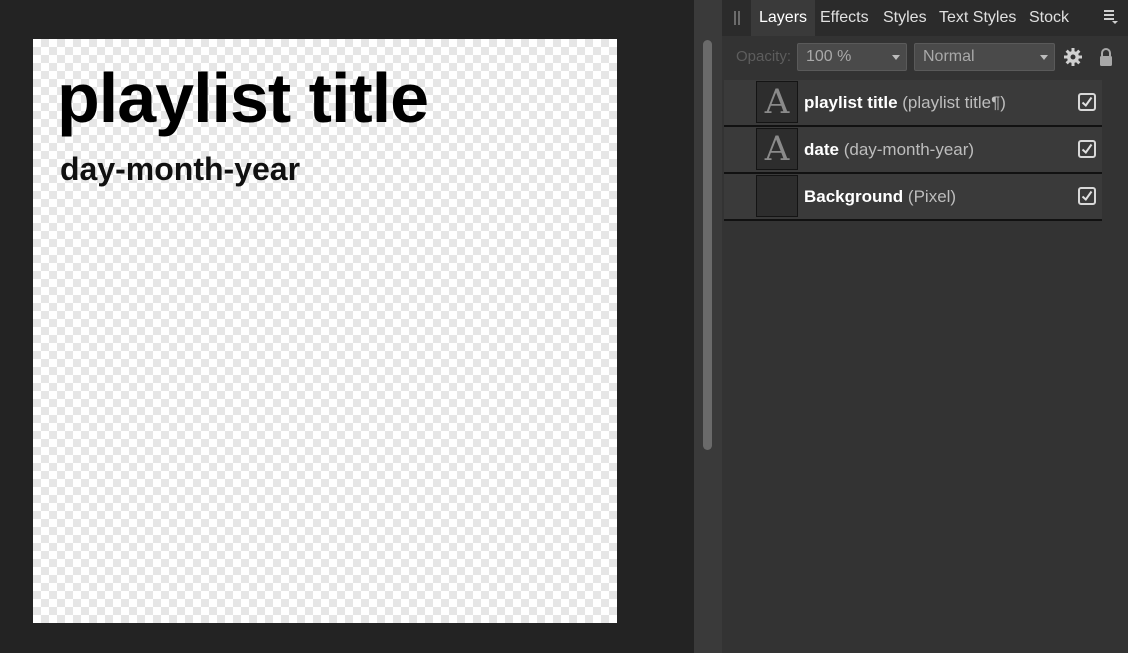 This screenshot has height=653, width=1128. I want to click on layers-toolbar: Opacity: 100 % Normal, so click(925, 57).